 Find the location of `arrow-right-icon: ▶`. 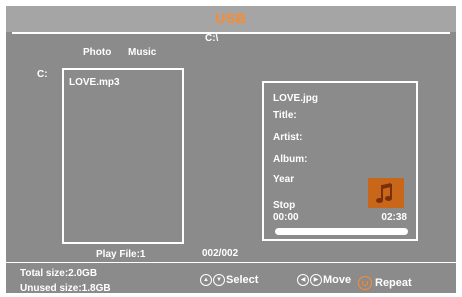

arrow-right-icon: ▶ is located at coordinates (316, 280).